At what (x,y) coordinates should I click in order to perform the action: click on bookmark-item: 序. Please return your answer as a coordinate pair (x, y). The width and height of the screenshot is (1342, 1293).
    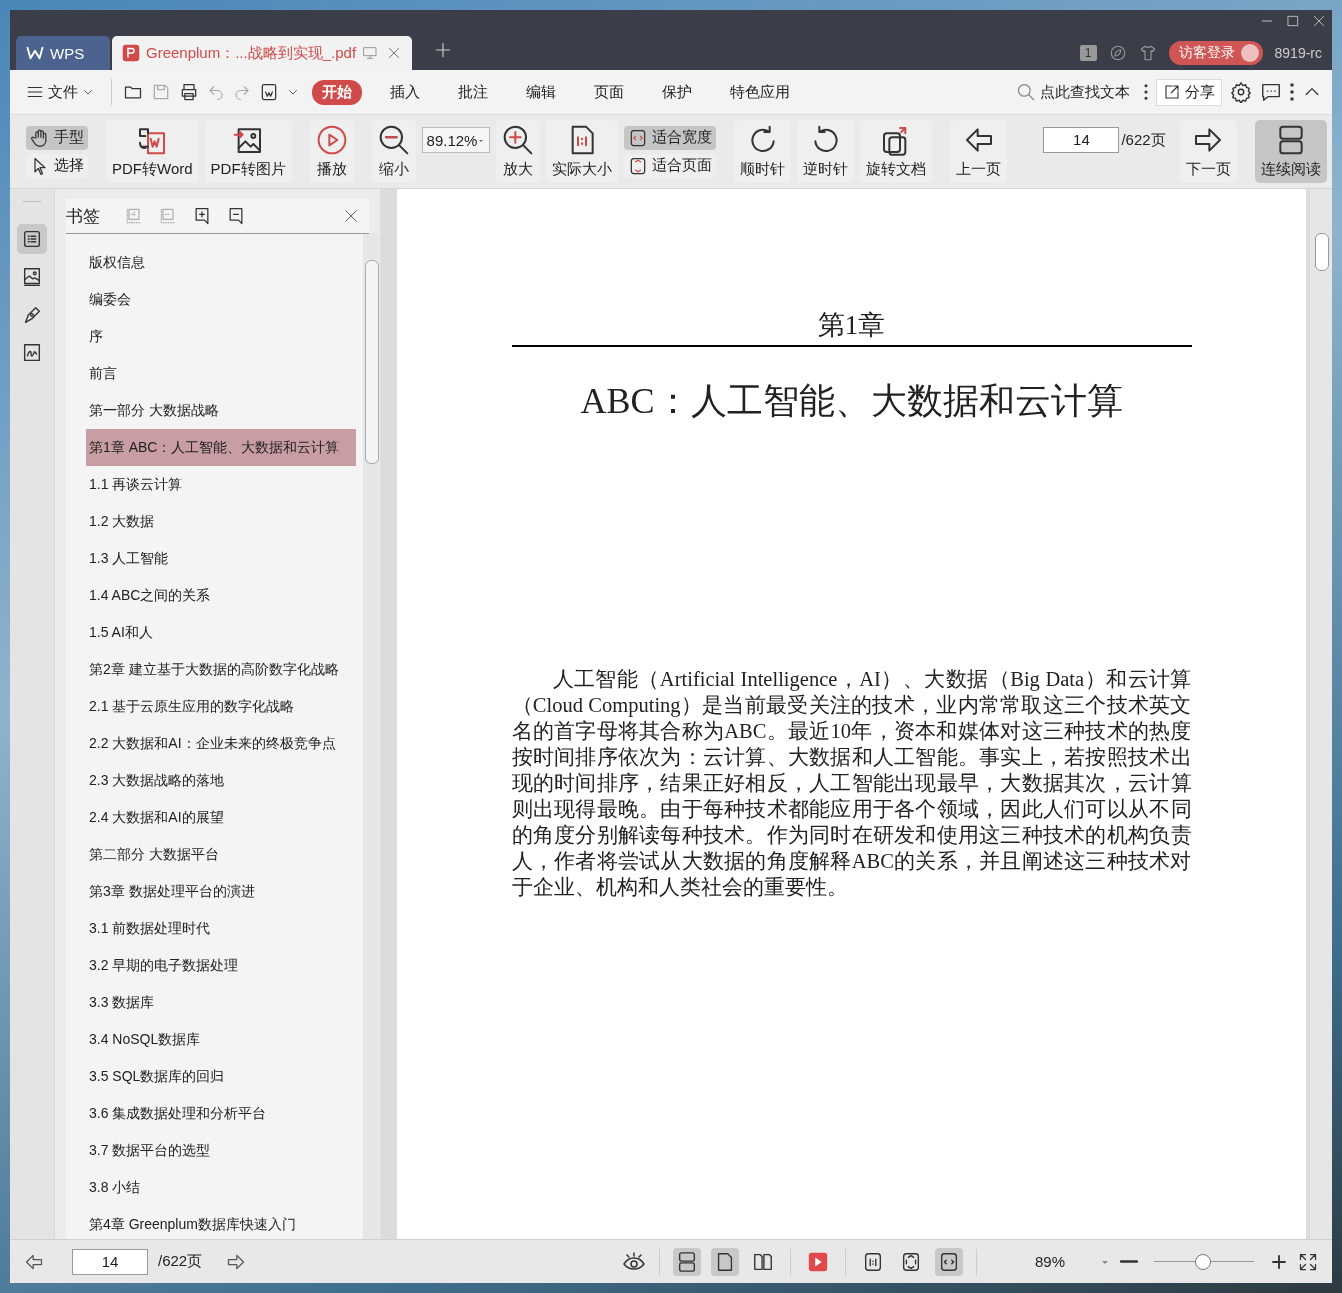
    Looking at the image, I should click on (221, 336).